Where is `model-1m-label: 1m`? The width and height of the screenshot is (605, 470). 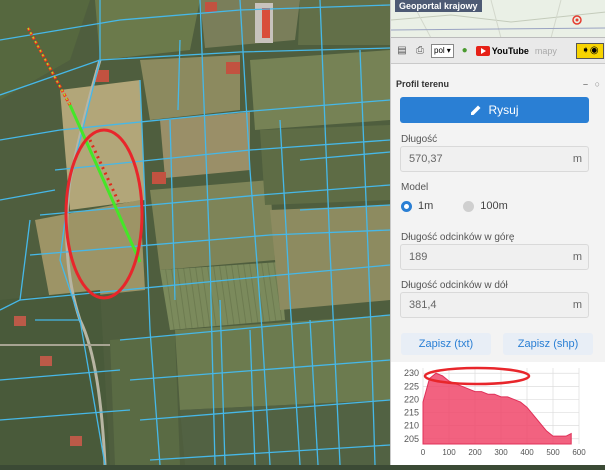
model-1m-label: 1m is located at coordinates (425, 206).